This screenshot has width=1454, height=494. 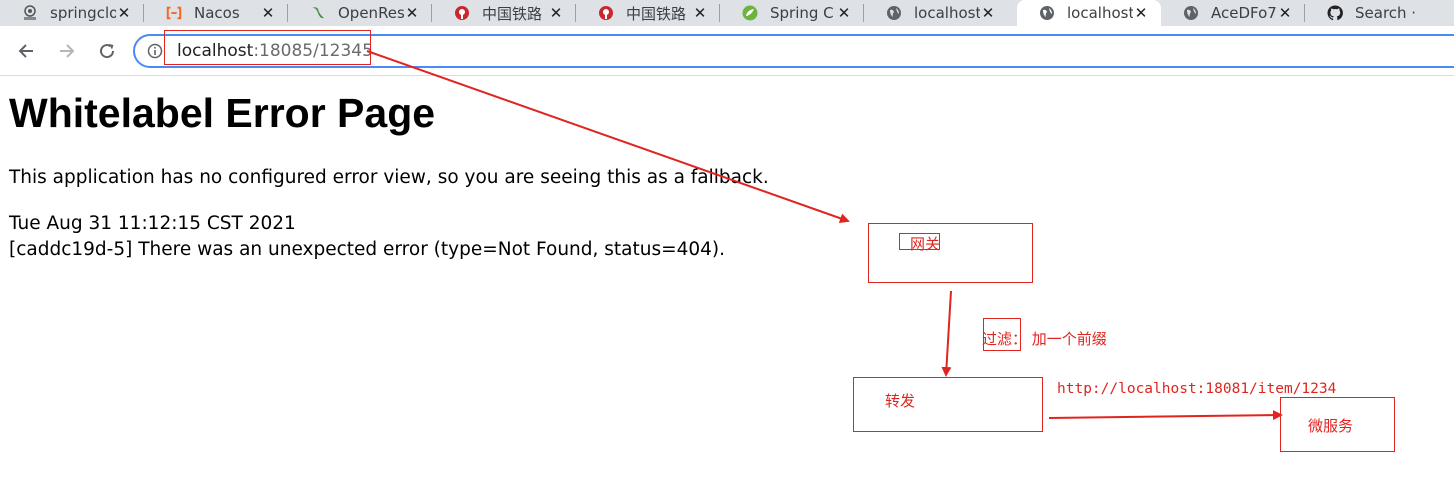 I want to click on arrow-gateway-to-forward, so click(x=946, y=333).